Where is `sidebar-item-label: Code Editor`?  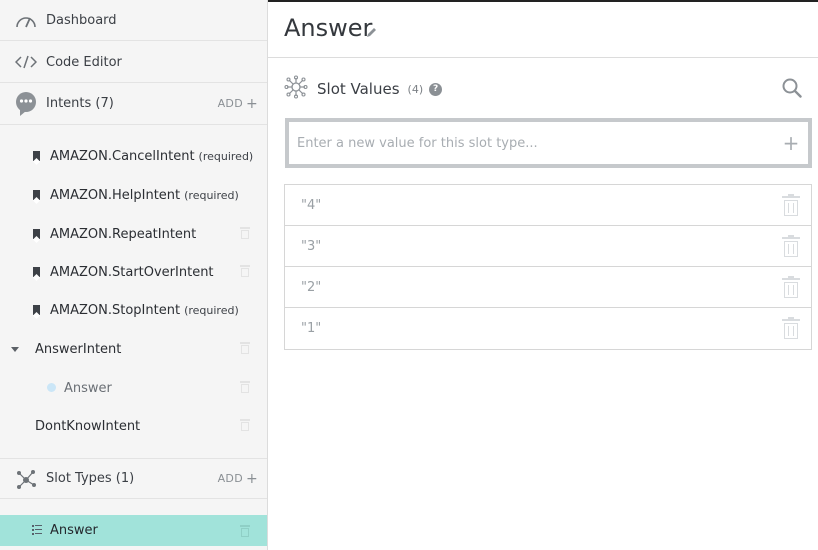 sidebar-item-label: Code Editor is located at coordinates (84, 62).